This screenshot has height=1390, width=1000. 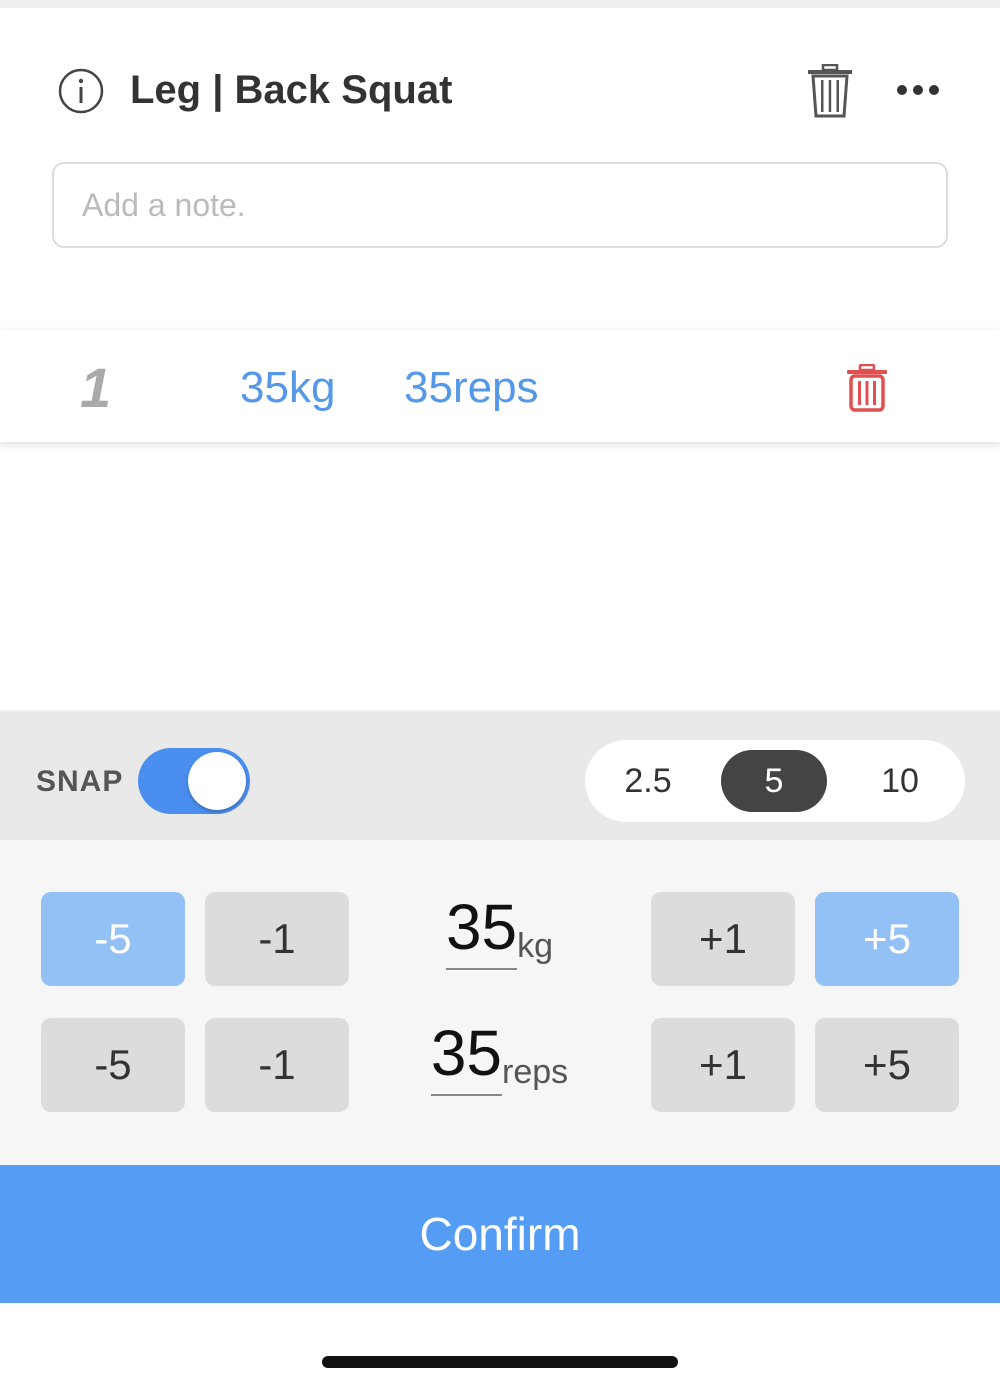 I want to click on info-icon, so click(x=81, y=91).